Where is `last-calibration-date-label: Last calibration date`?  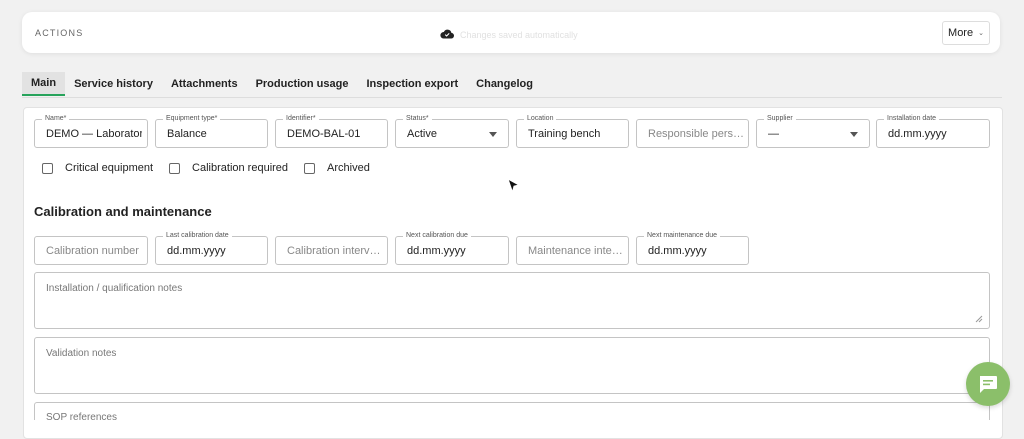 last-calibration-date-label: Last calibration date is located at coordinates (197, 236).